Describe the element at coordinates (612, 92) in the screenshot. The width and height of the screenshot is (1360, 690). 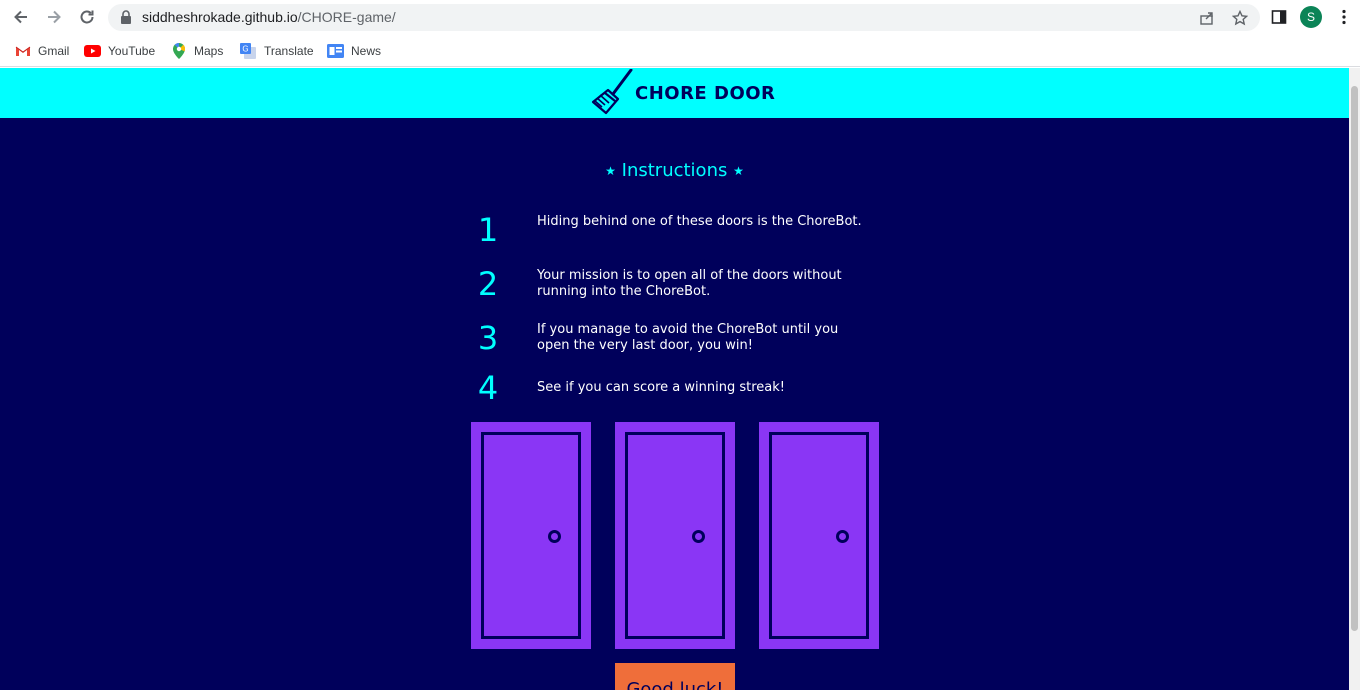
I see `broom-icon` at that location.